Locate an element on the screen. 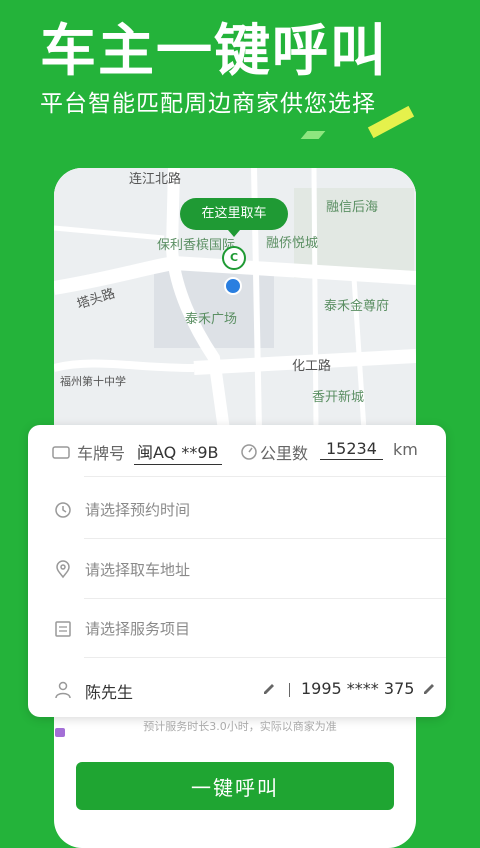  plate-label: 车牌号 is located at coordinates (101, 453).